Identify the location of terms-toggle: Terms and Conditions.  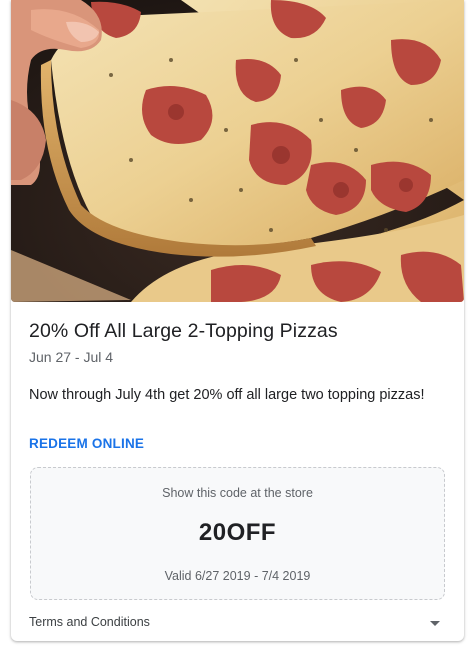
(237, 623).